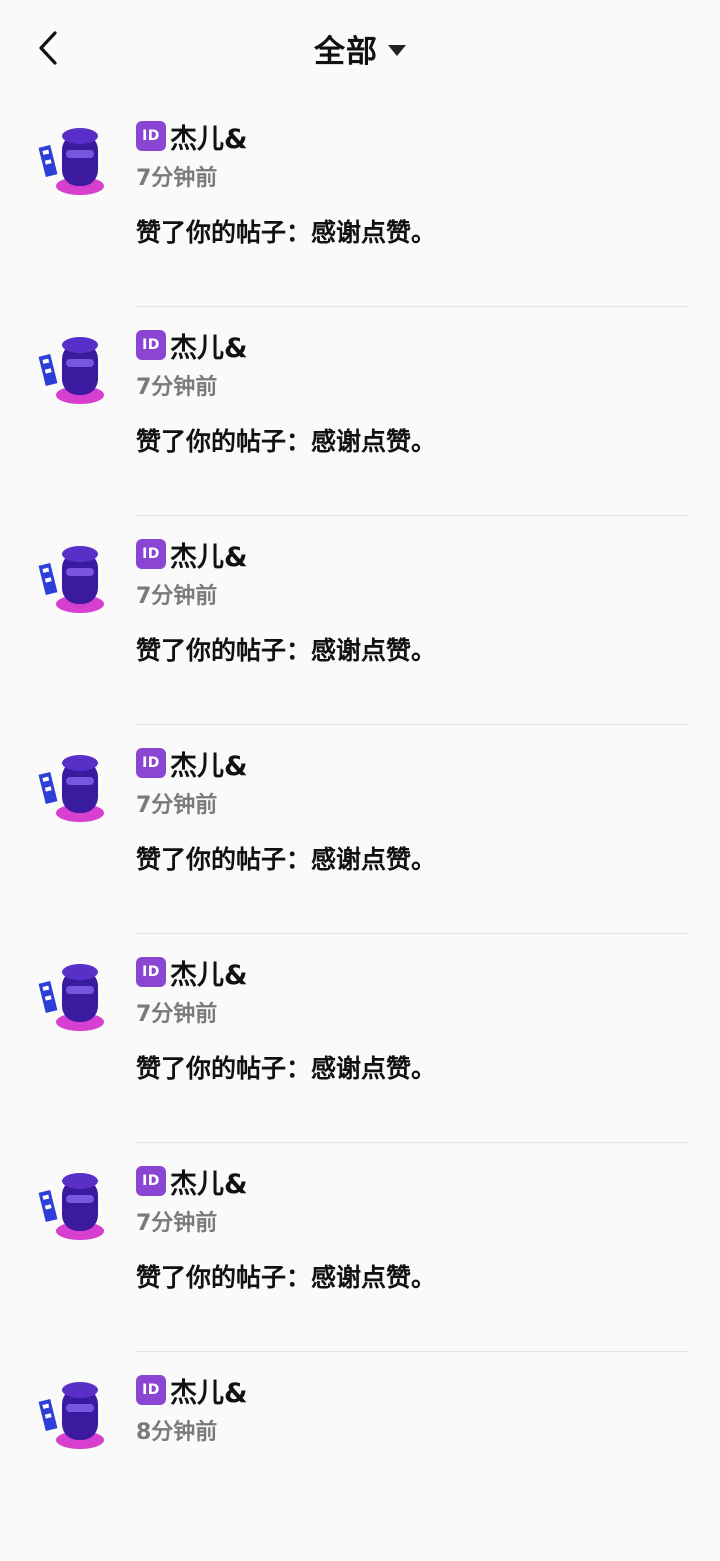 This screenshot has width=720, height=1561. I want to click on notification-message, so click(412, 1487).